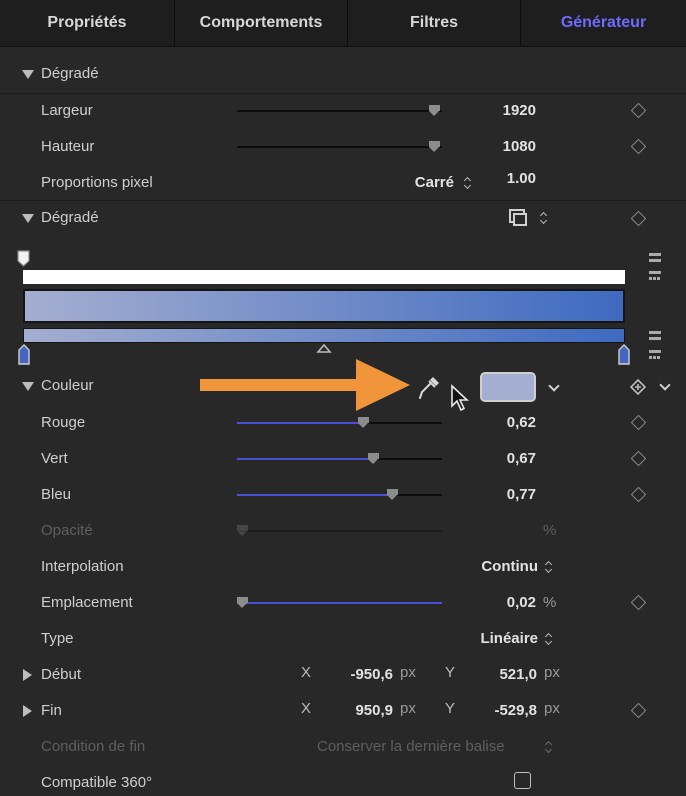 This screenshot has width=686, height=796. What do you see at coordinates (343, 200) in the screenshot?
I see `divider` at bounding box center [343, 200].